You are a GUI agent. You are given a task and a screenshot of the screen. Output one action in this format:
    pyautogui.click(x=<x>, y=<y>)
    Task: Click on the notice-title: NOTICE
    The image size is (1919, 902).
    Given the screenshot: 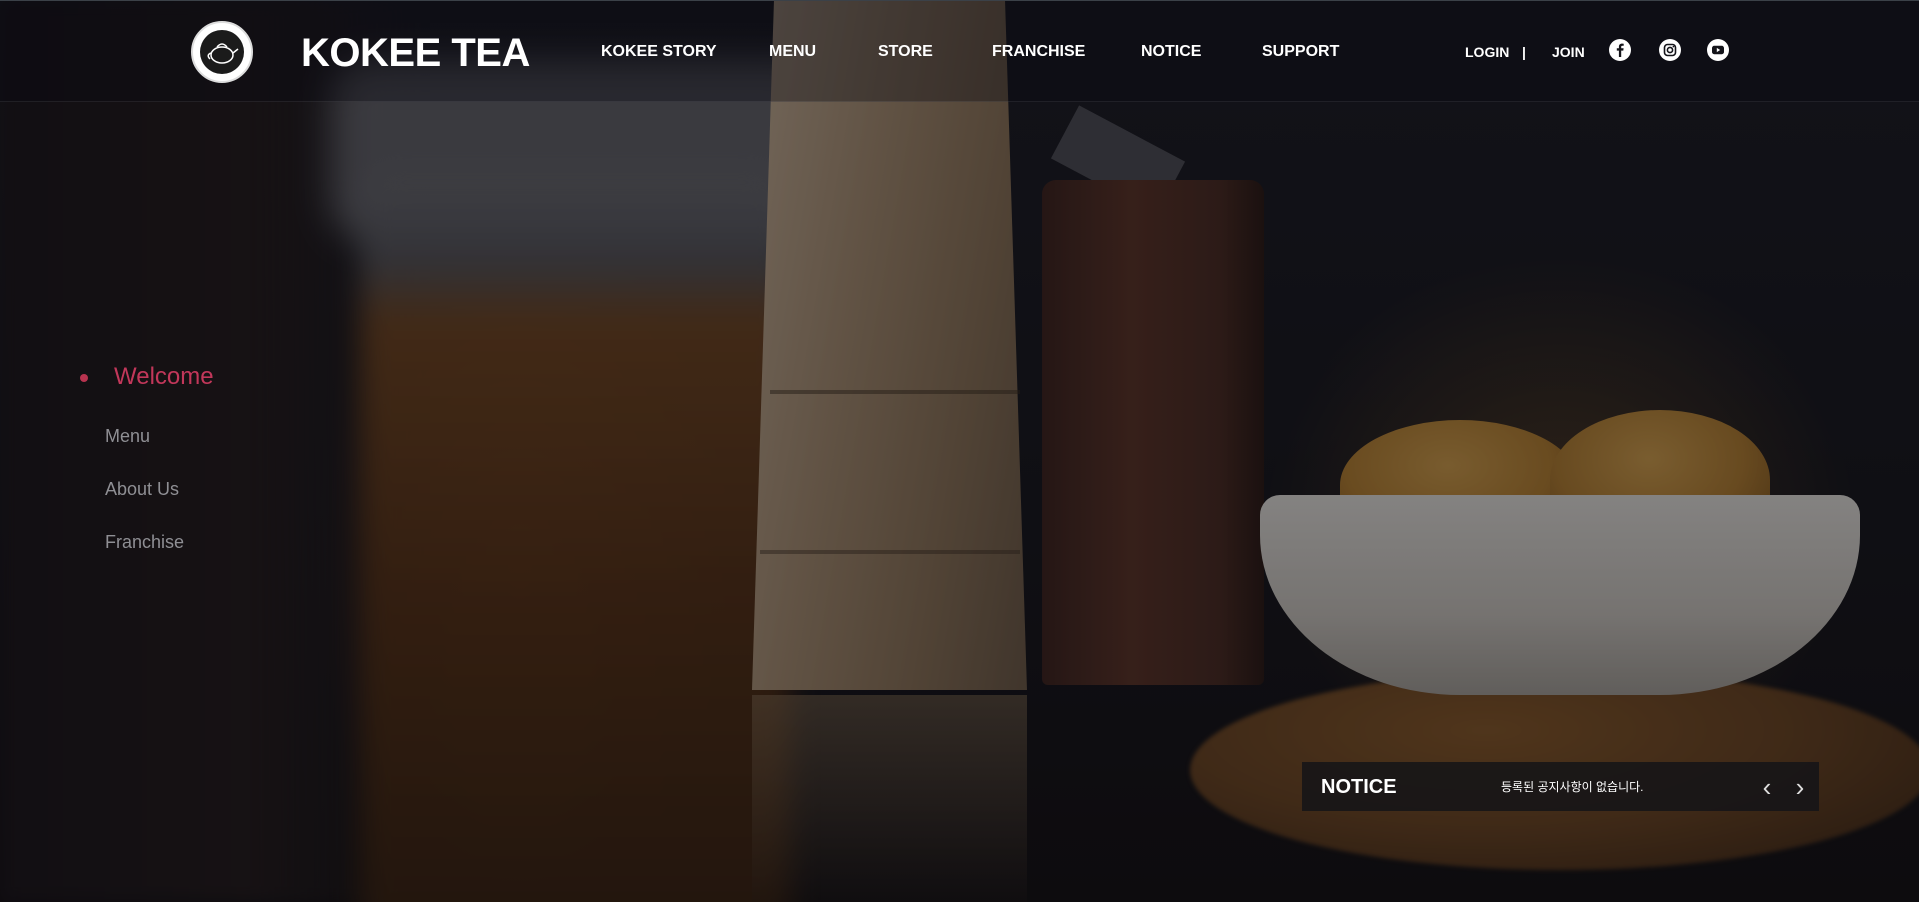 What is the action you would take?
    pyautogui.click(x=1359, y=787)
    